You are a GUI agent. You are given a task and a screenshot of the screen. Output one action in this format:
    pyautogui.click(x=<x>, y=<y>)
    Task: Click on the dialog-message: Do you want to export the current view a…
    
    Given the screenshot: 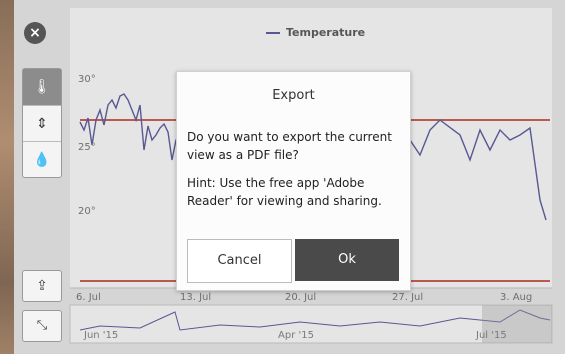 What is the action you would take?
    pyautogui.click(x=289, y=146)
    